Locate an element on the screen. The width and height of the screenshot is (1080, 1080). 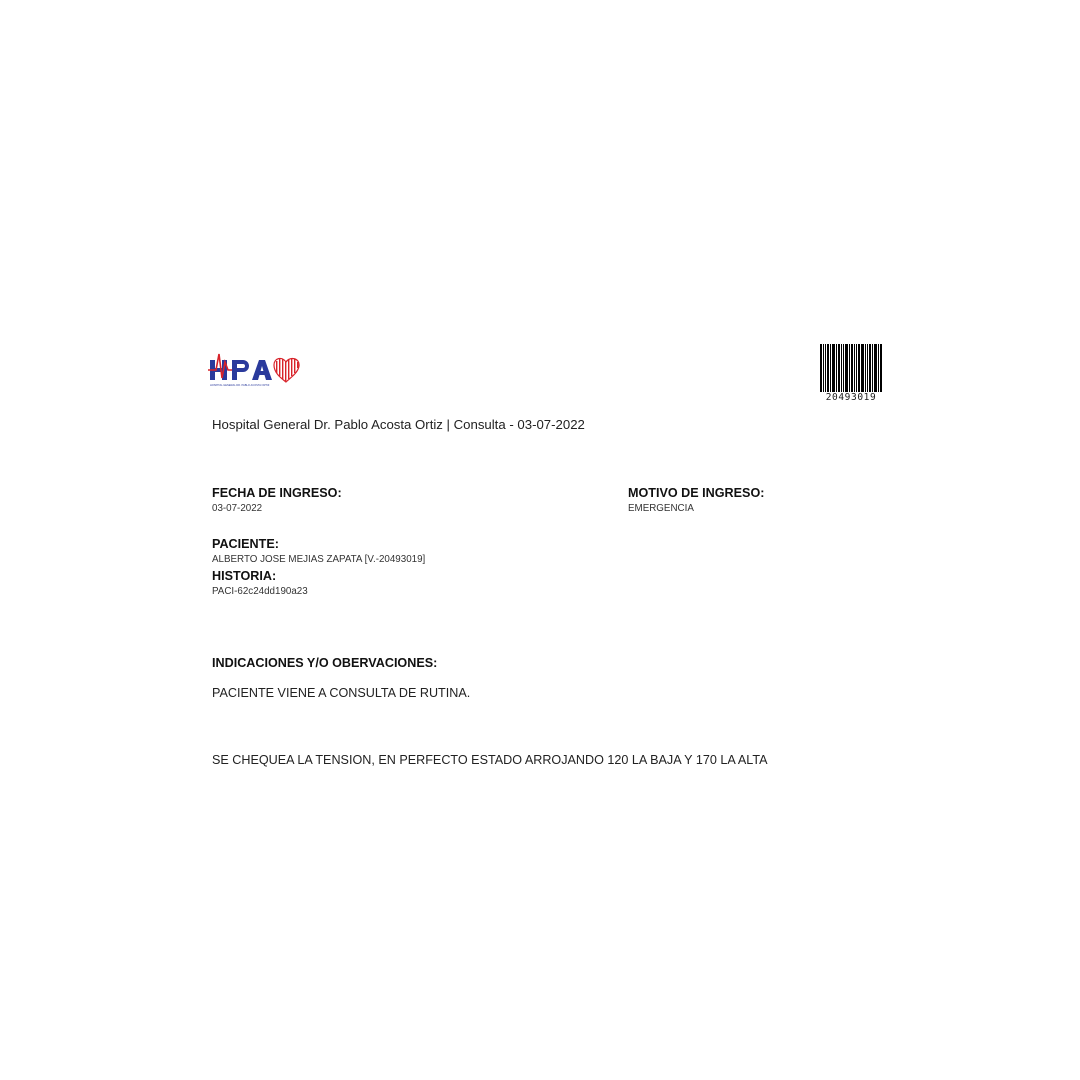
barcode: 20493019 is located at coordinates (851, 373).